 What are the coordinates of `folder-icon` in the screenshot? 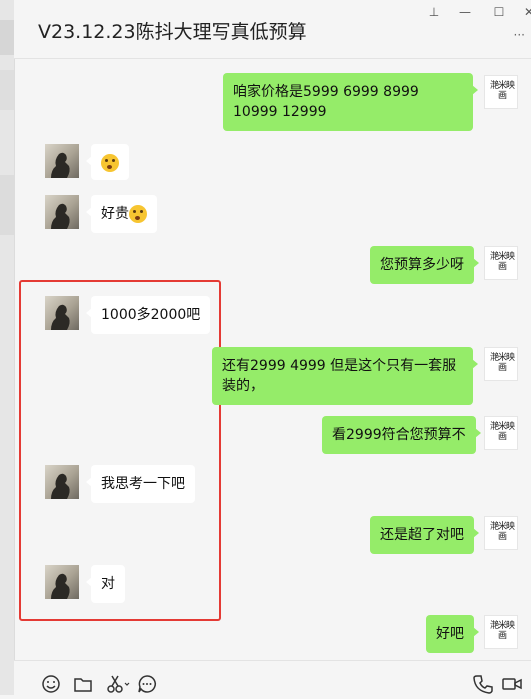 It's located at (83, 685).